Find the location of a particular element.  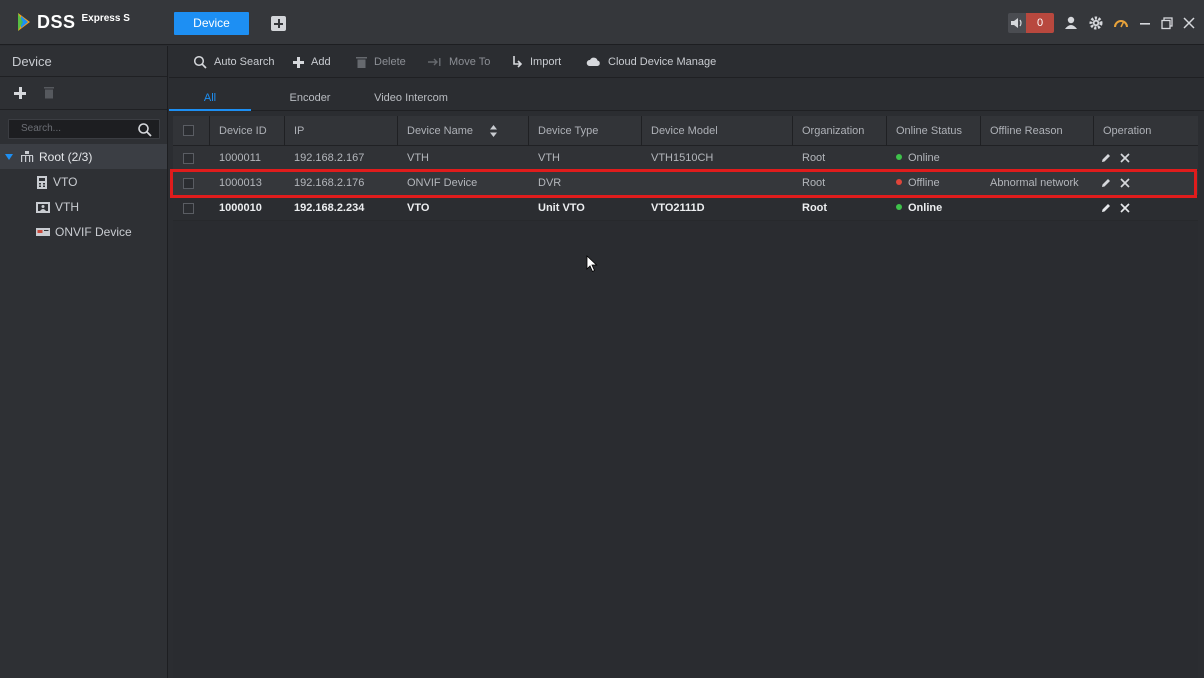

cell-device-id: 1000011 is located at coordinates (240, 158).